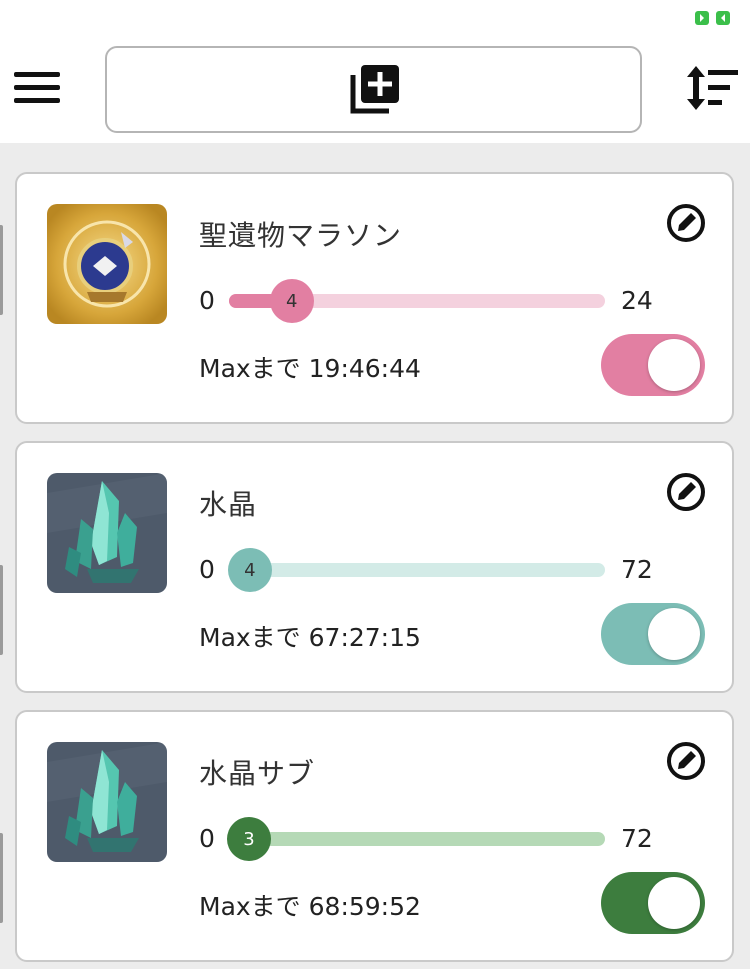 This screenshot has width=750, height=969. I want to click on timer-remaining: Maxまで 67:27:15, so click(310, 637).